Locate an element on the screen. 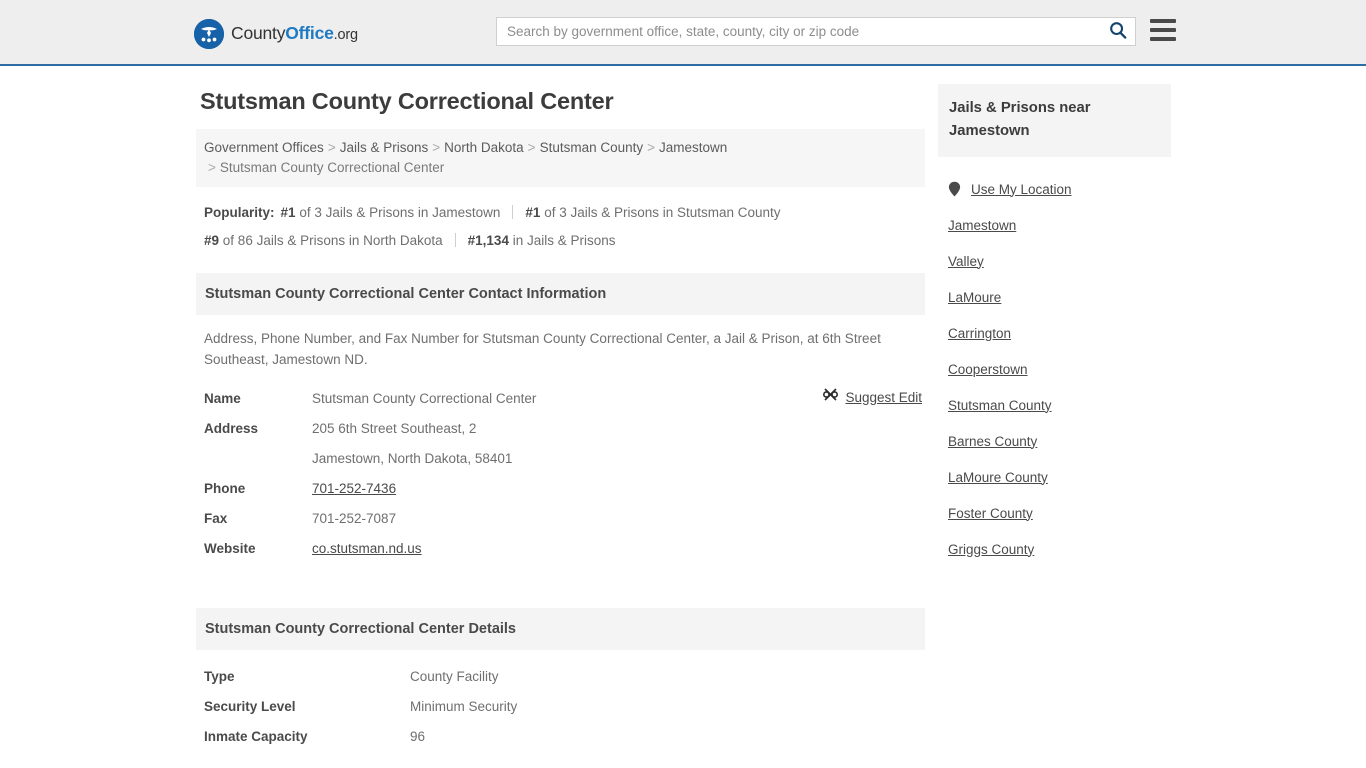 This screenshot has height=768, width=1366. breadcrumb-item-stutsman-county: Stutsman County is located at coordinates (592, 147).